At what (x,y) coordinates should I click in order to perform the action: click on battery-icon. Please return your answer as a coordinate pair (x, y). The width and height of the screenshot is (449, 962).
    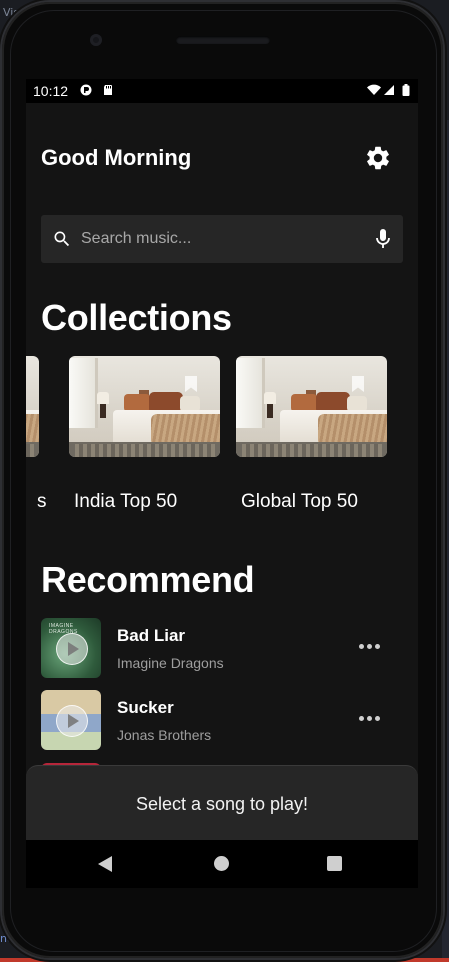
    Looking at the image, I should click on (406, 90).